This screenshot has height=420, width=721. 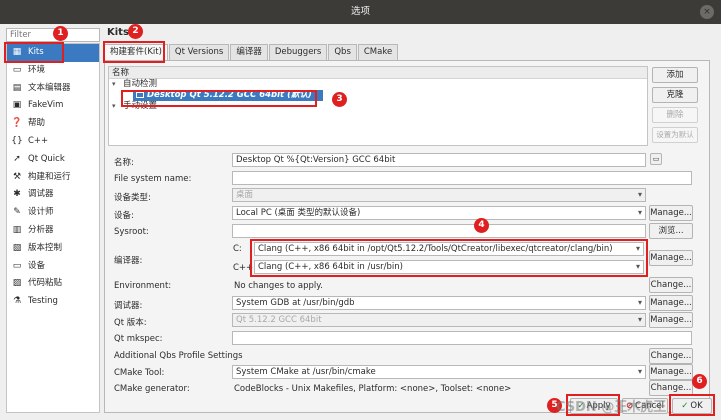 I want to click on sidebar-item-label: Testing, so click(x=43, y=301).